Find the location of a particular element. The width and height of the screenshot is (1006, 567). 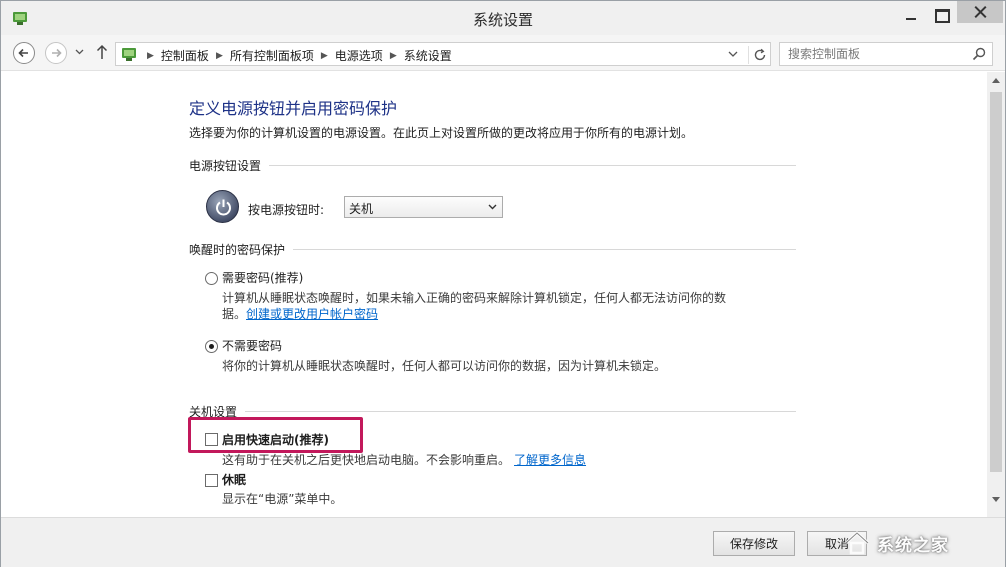

require-password-description-cont: 据。创建或更改用户帐户密码 is located at coordinates (300, 313).